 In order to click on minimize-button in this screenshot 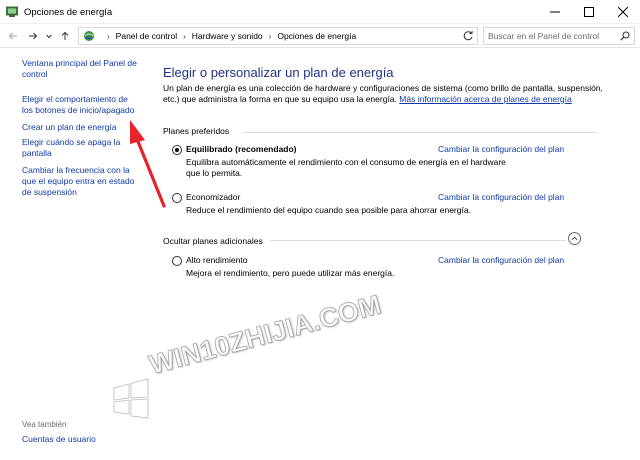, I will do `click(555, 12)`.